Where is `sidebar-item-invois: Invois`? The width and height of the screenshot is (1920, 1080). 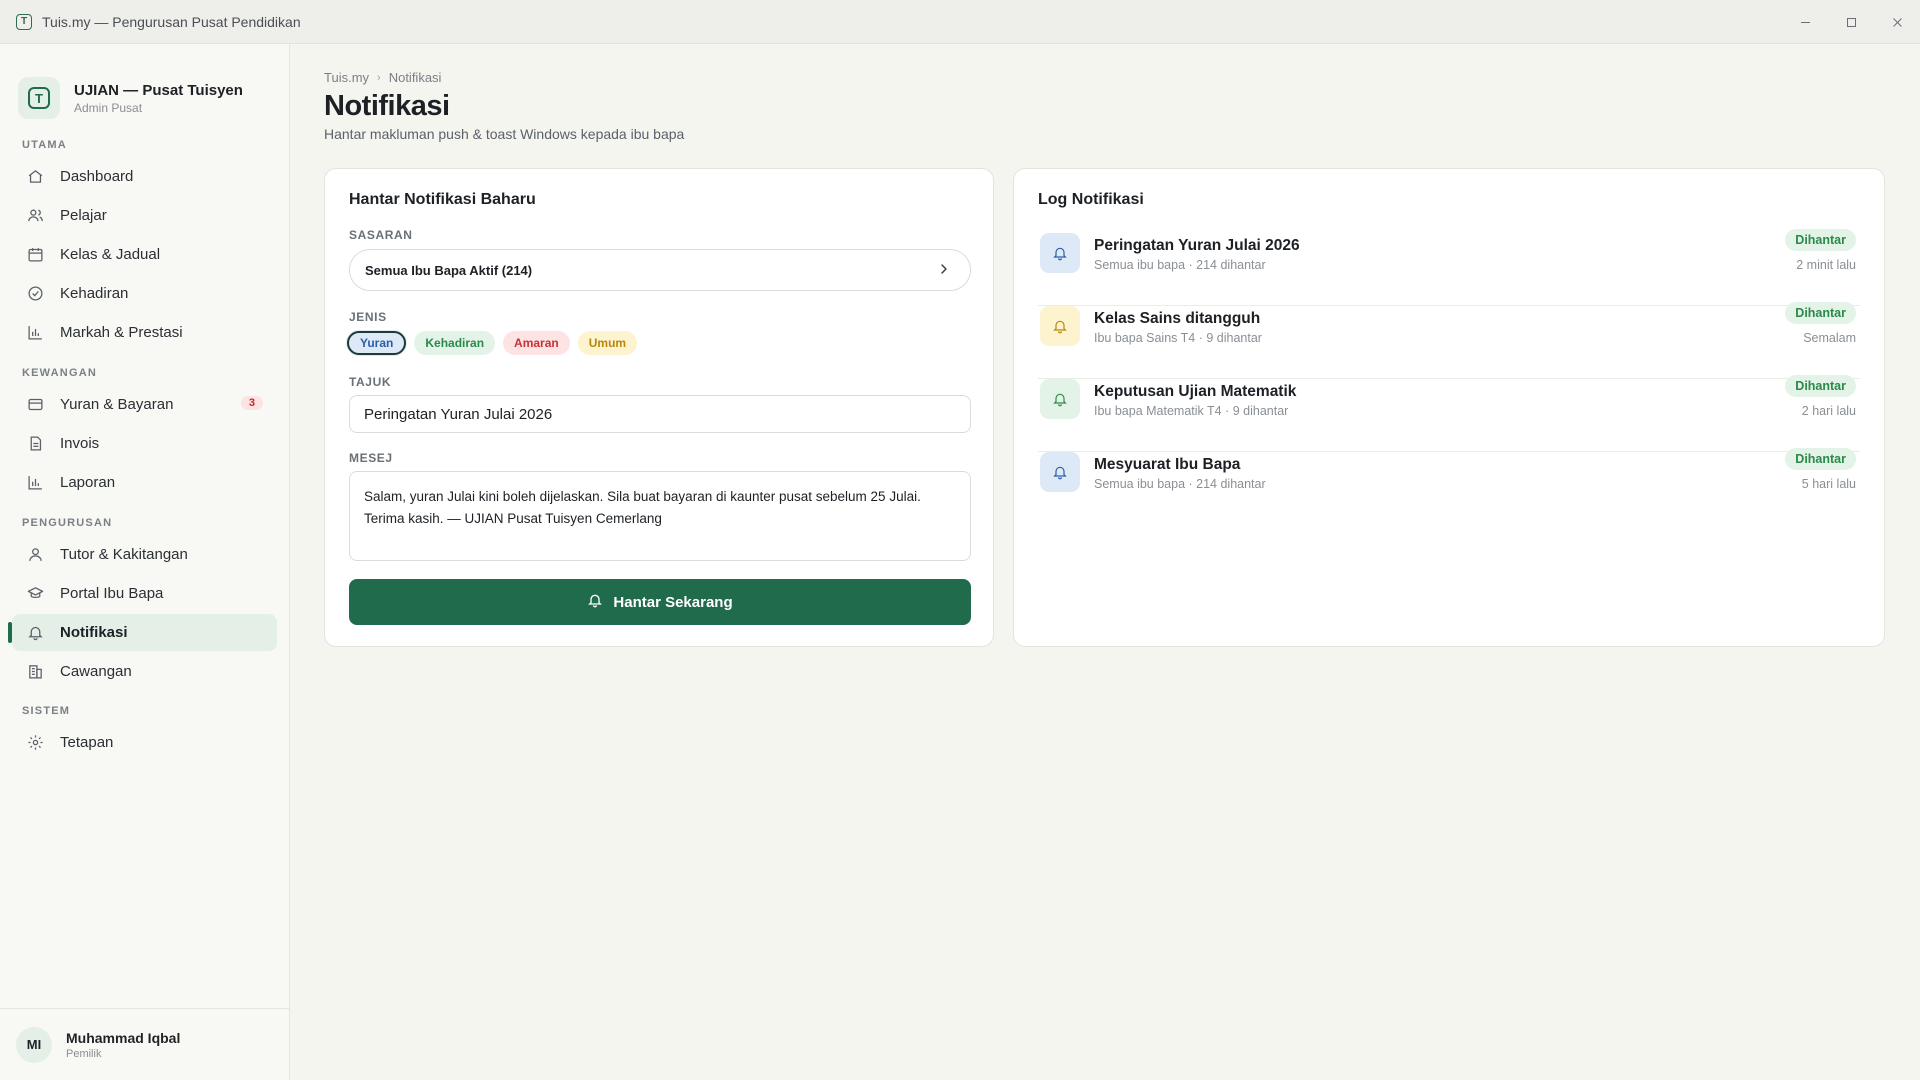
sidebar-item-invois: Invois is located at coordinates (144, 443).